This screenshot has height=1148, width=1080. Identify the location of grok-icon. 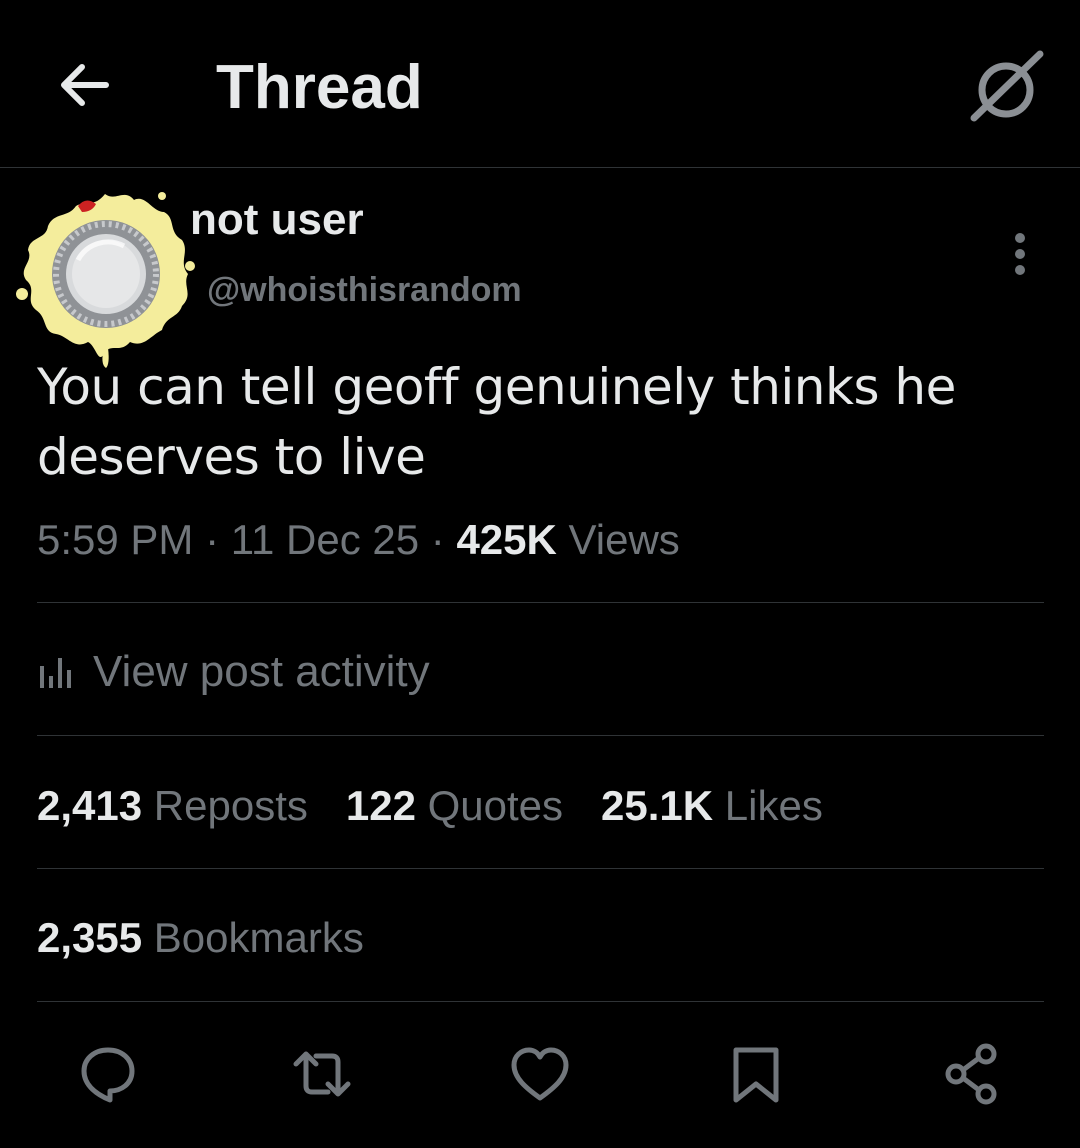
(1007, 86).